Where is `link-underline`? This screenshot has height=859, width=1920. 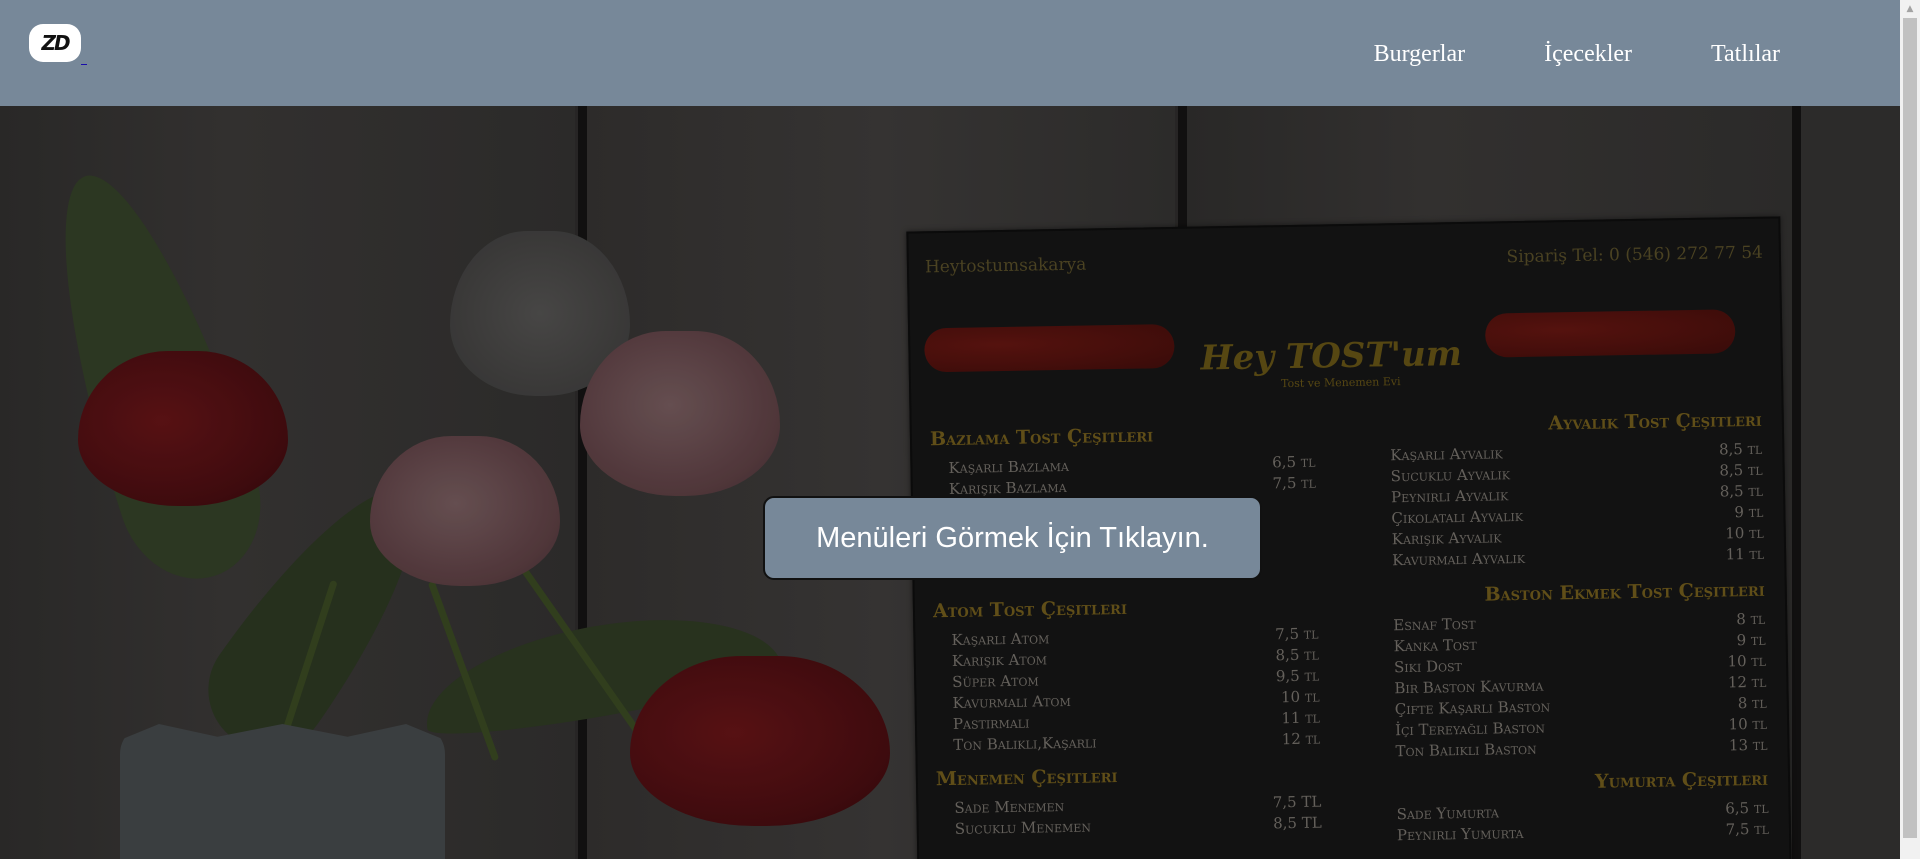 link-underline is located at coordinates (84, 64).